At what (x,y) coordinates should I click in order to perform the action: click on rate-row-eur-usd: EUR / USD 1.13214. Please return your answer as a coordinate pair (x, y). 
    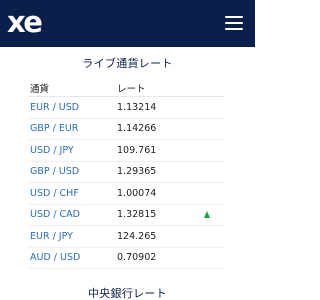
    Looking at the image, I should click on (126, 108).